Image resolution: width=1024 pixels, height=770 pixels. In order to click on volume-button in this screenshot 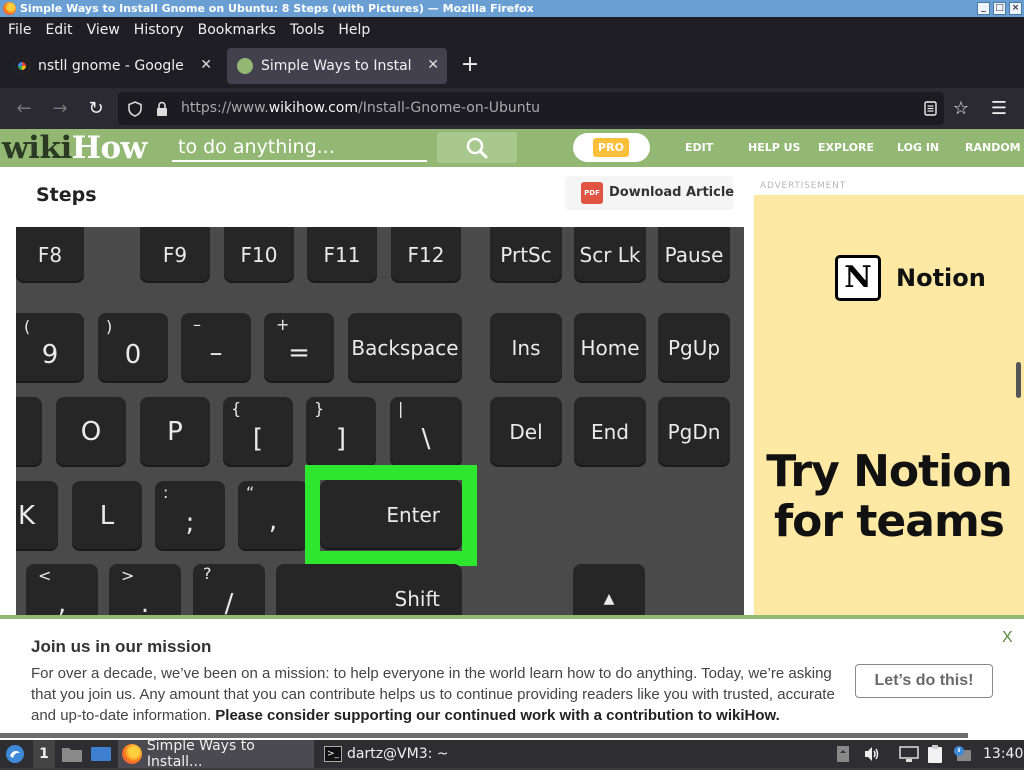, I will do `click(872, 754)`.